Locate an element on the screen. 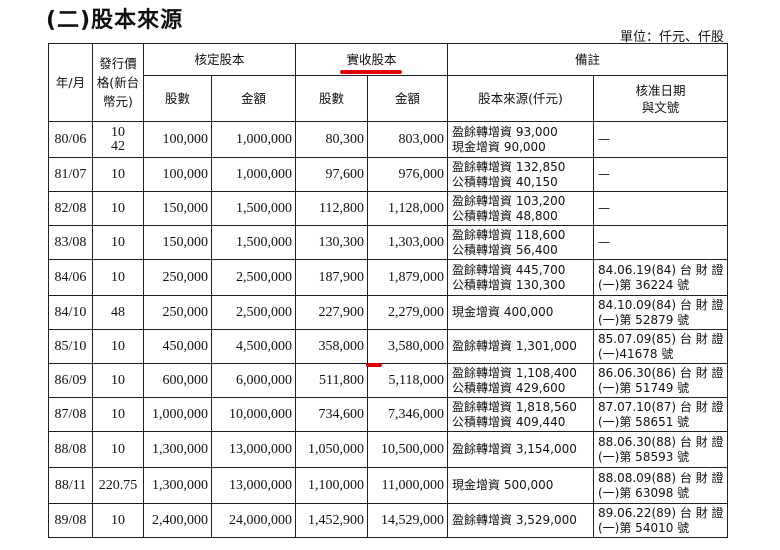  section-title: (二)股本來源 is located at coordinates (115, 20).